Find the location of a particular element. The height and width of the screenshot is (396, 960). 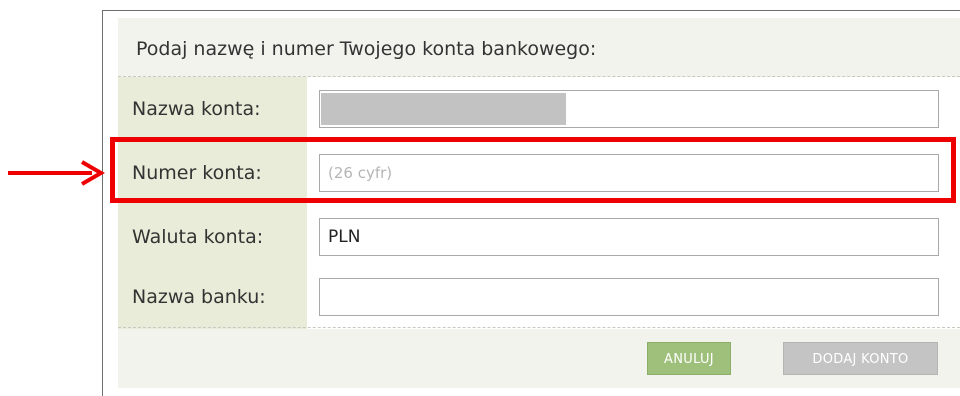

divider is located at coordinates (539, 327).